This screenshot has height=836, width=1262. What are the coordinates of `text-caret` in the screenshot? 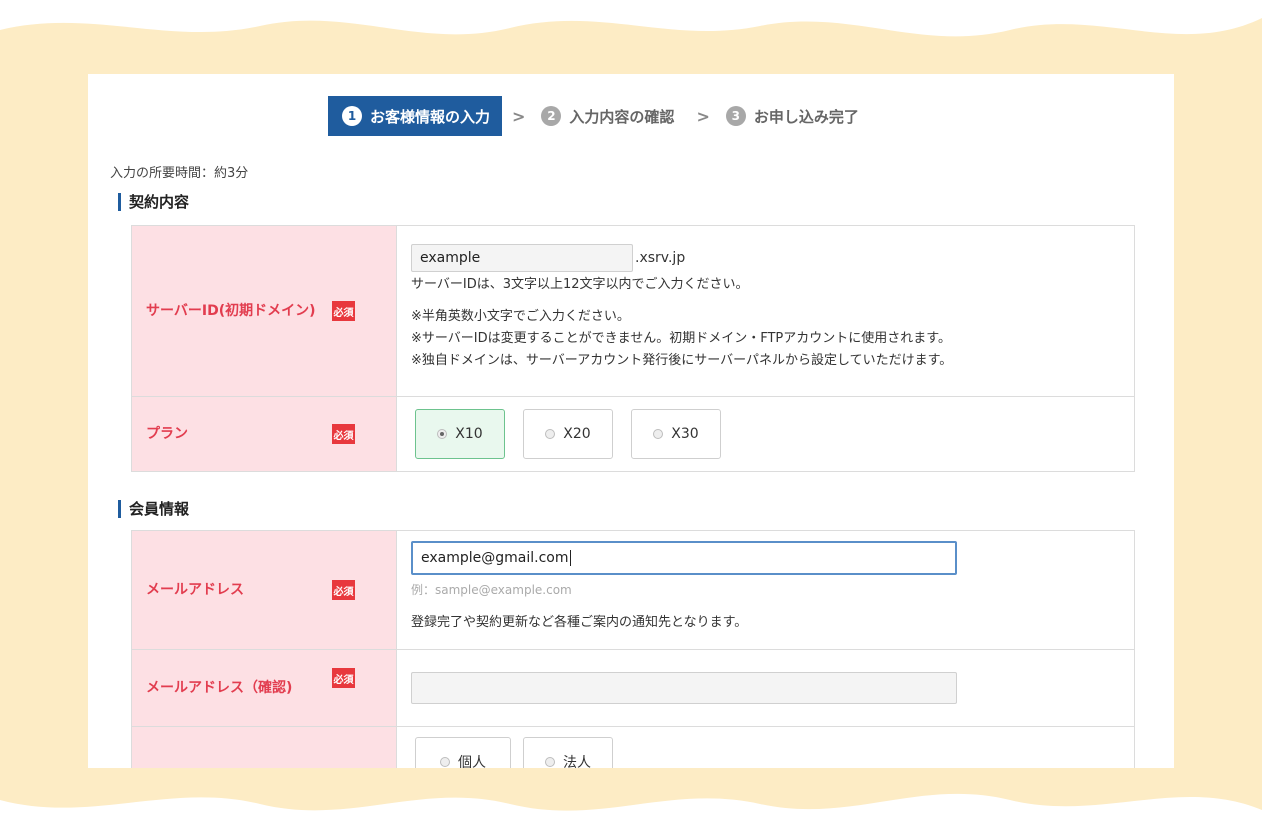 It's located at (570, 557).